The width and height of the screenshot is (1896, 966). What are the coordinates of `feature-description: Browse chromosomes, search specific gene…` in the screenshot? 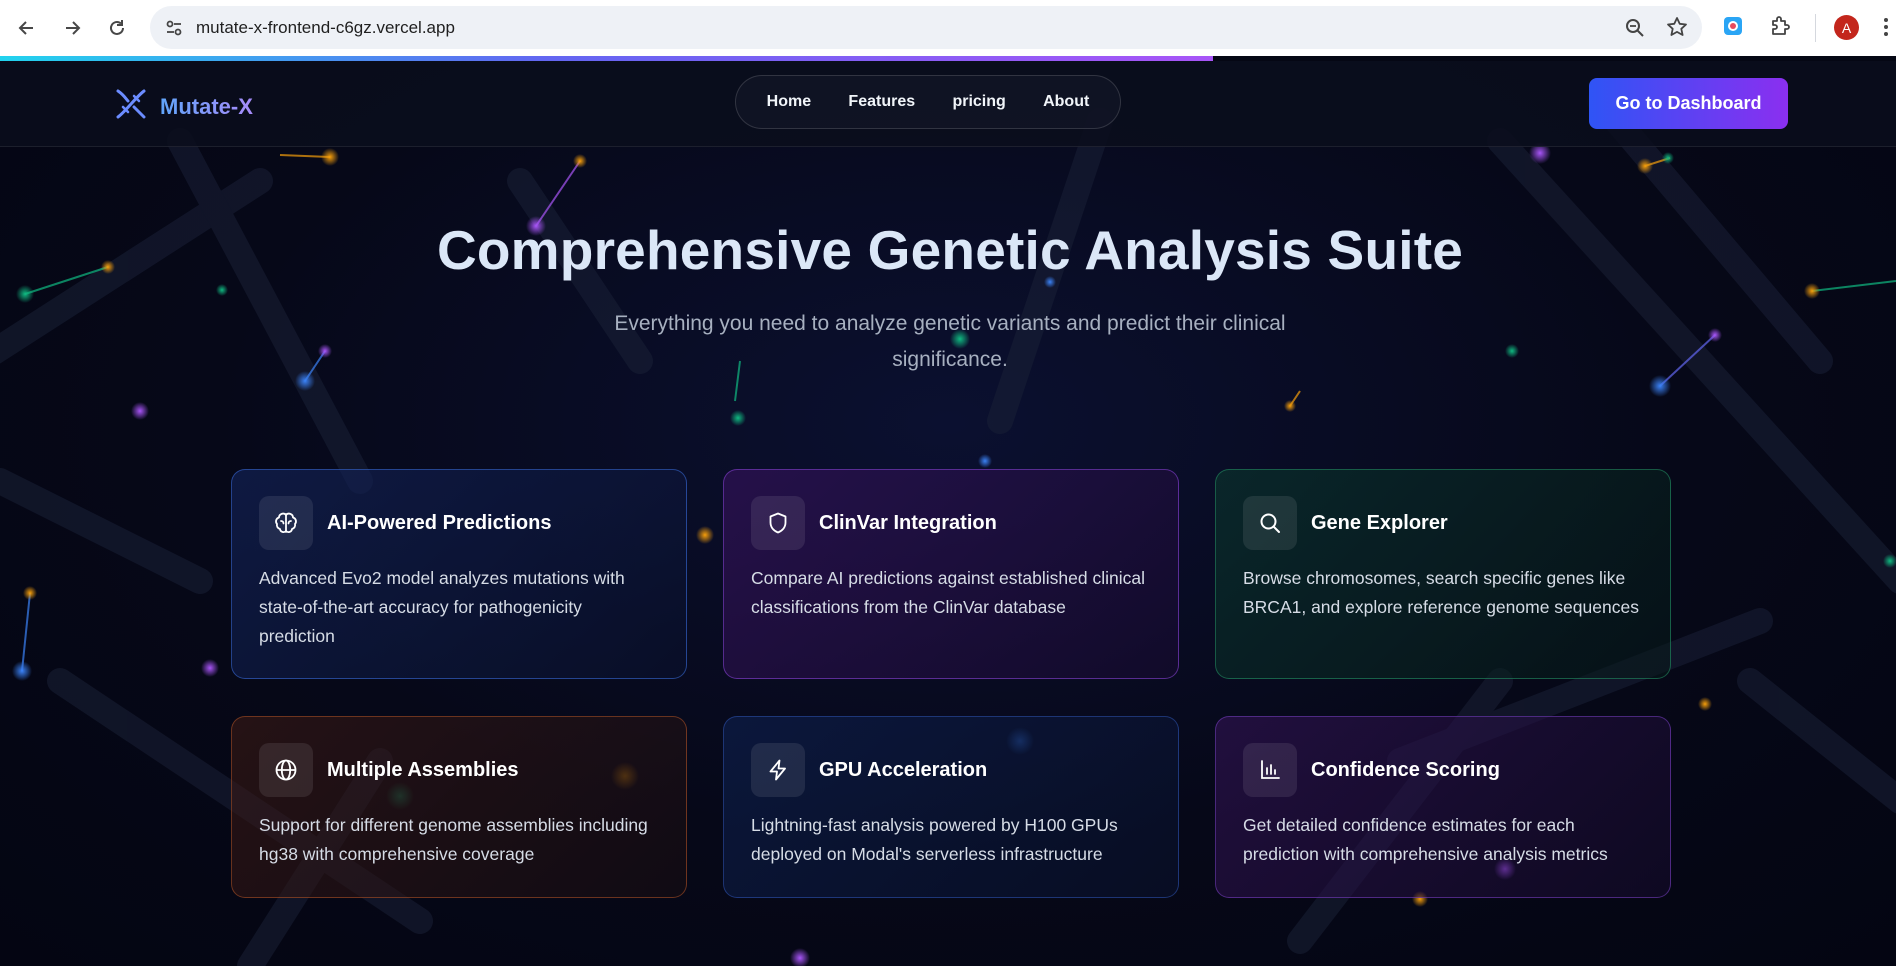 It's located at (1441, 592).